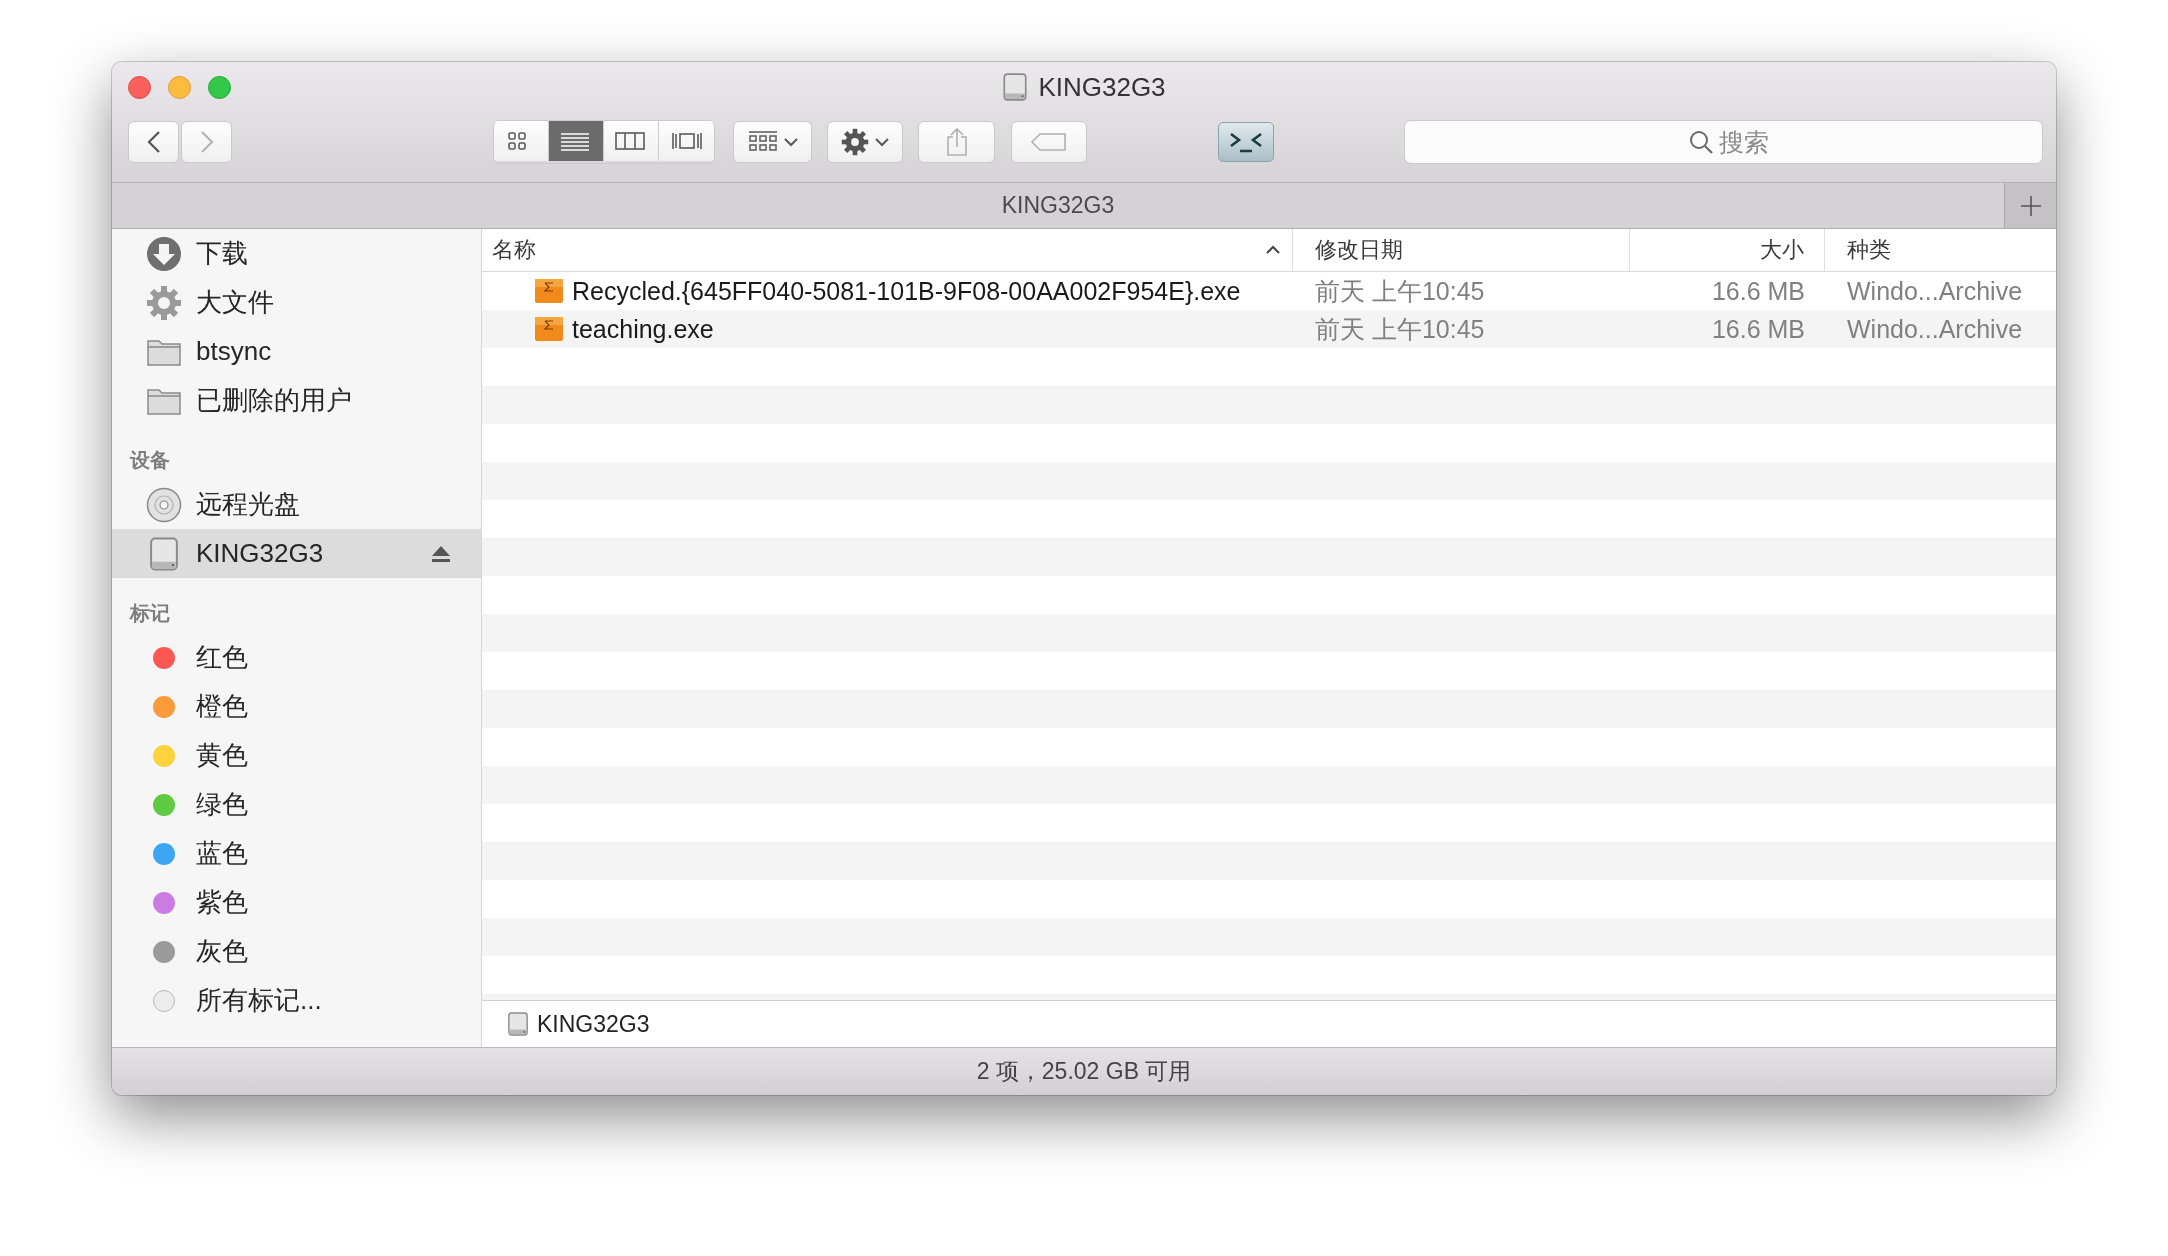 The height and width of the screenshot is (1256, 2168). I want to click on column-header: 修改日期, so click(1461, 250).